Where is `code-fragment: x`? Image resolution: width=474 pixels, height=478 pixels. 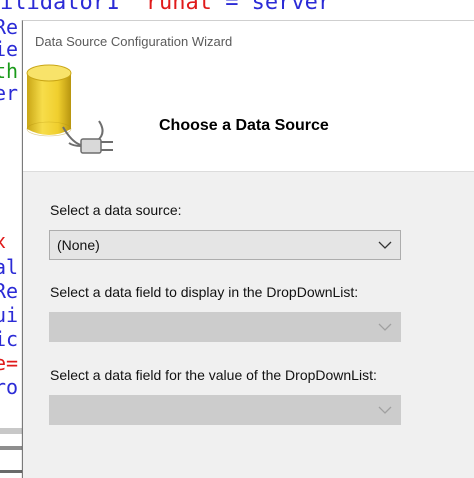
code-fragment: x is located at coordinates (3, 241).